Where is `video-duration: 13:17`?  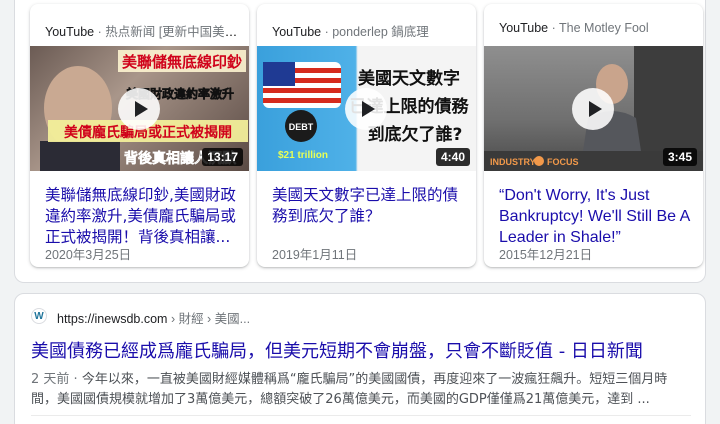 video-duration: 13:17 is located at coordinates (222, 157).